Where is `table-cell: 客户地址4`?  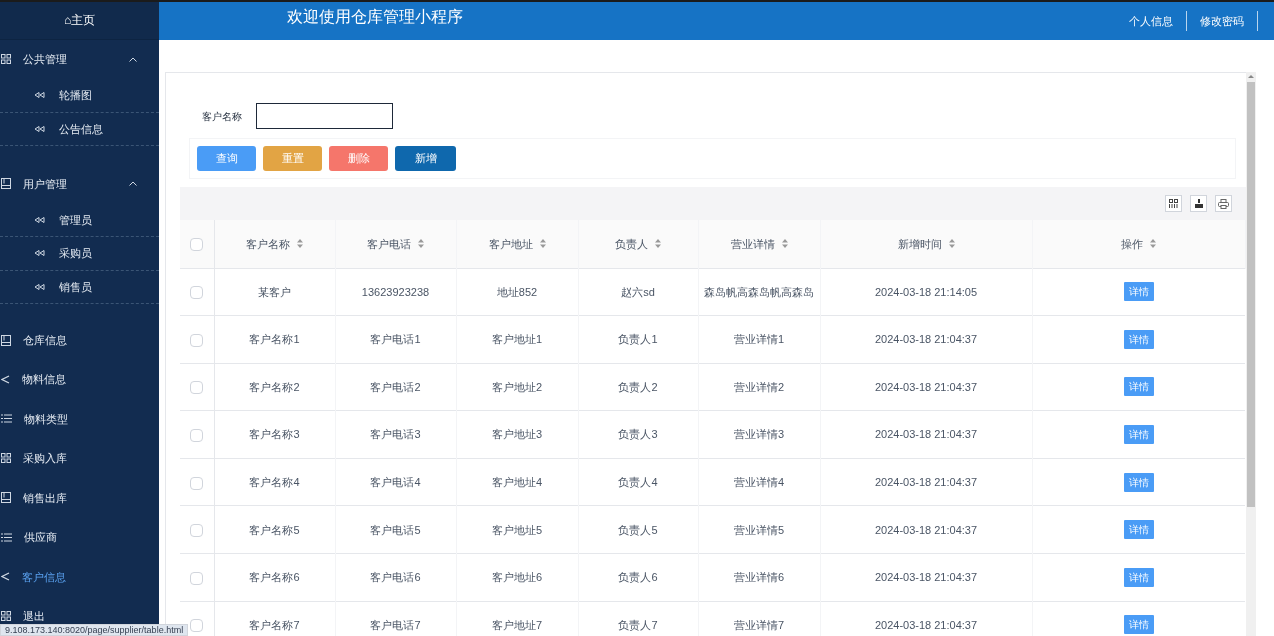
table-cell: 客户地址4 is located at coordinates (517, 481).